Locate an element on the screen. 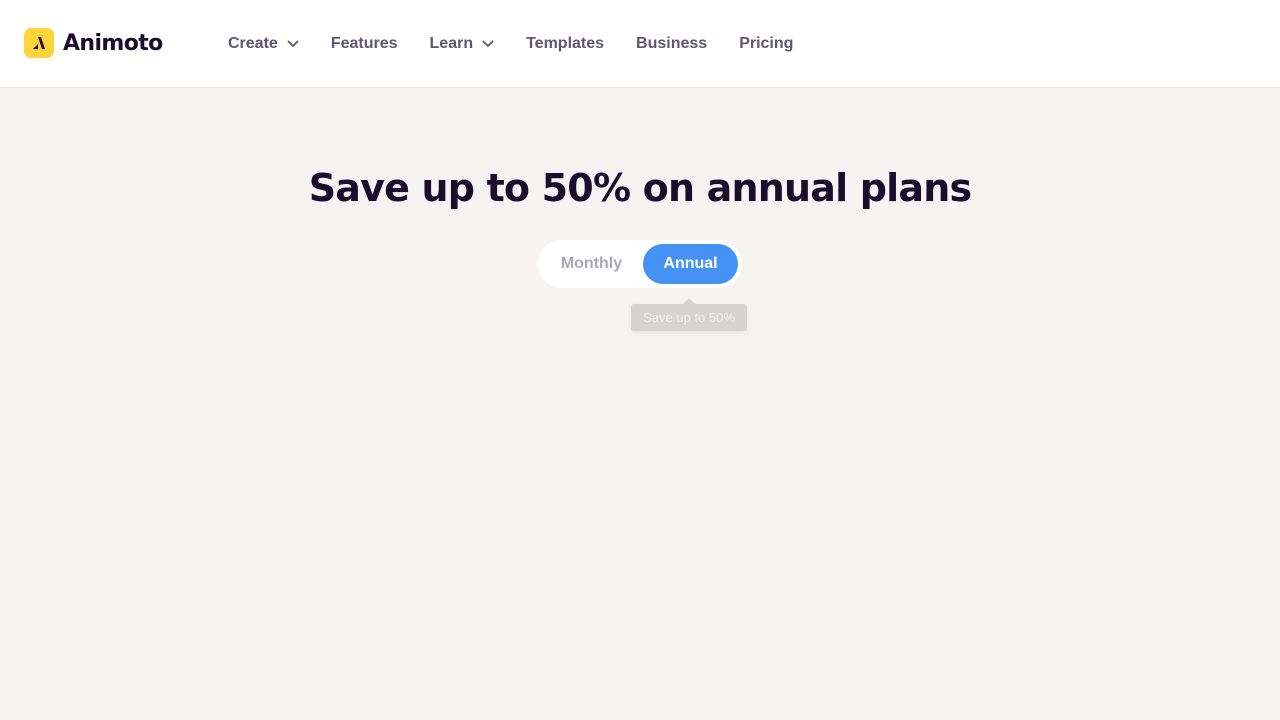 This screenshot has width=1280, height=720. billing-period-toggle: Monthly Annual is located at coordinates (640, 264).